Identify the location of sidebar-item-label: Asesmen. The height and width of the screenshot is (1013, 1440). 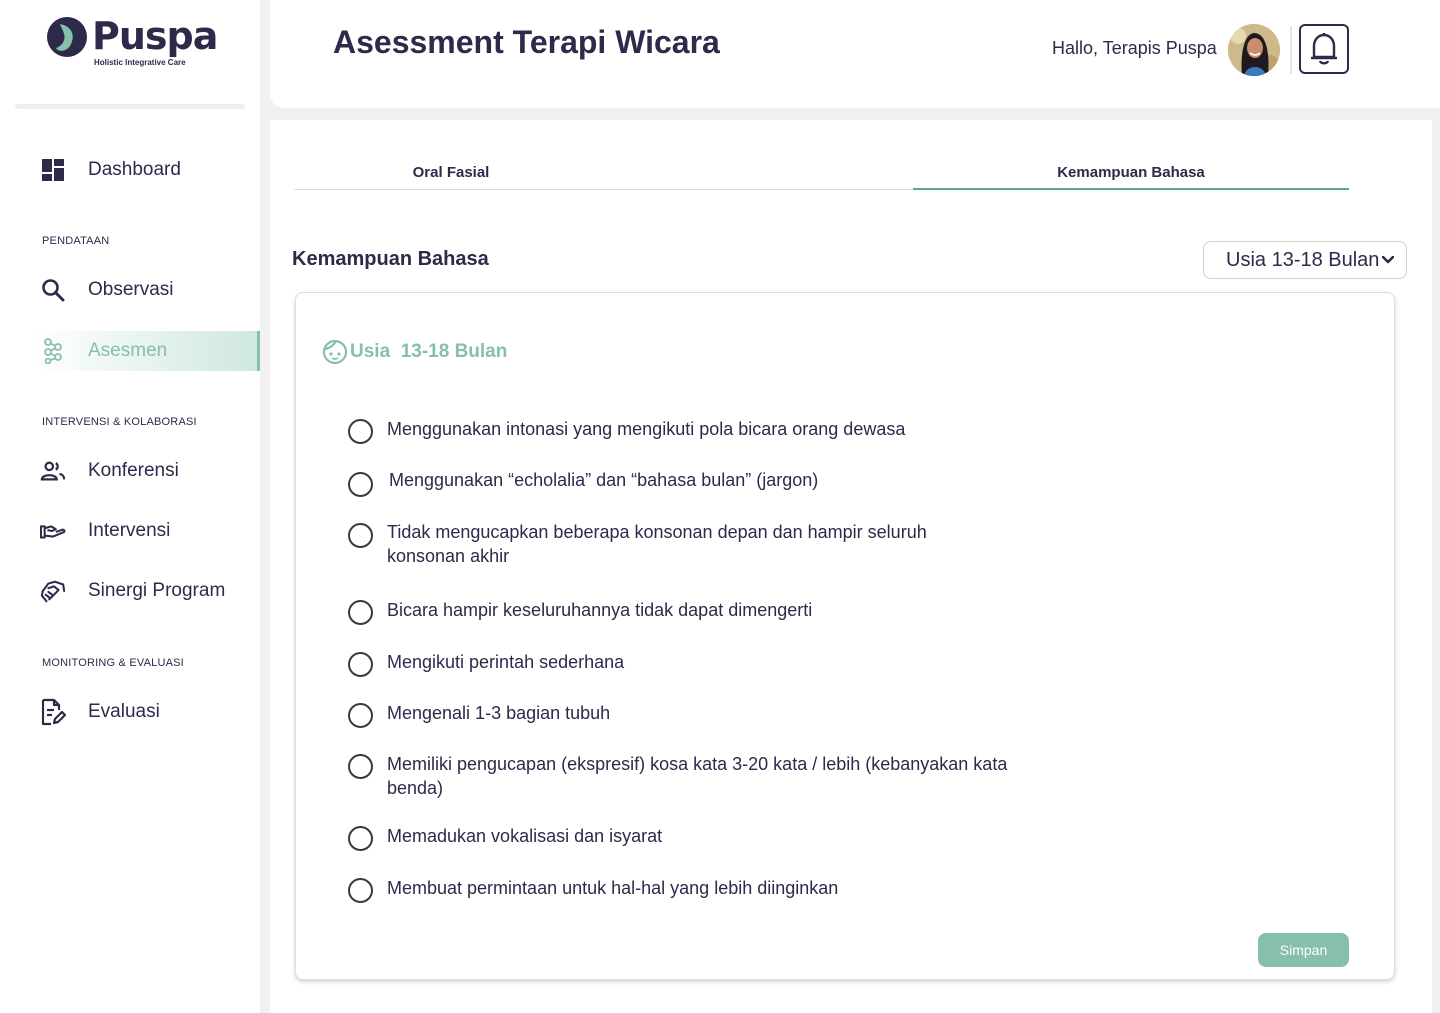
(128, 350).